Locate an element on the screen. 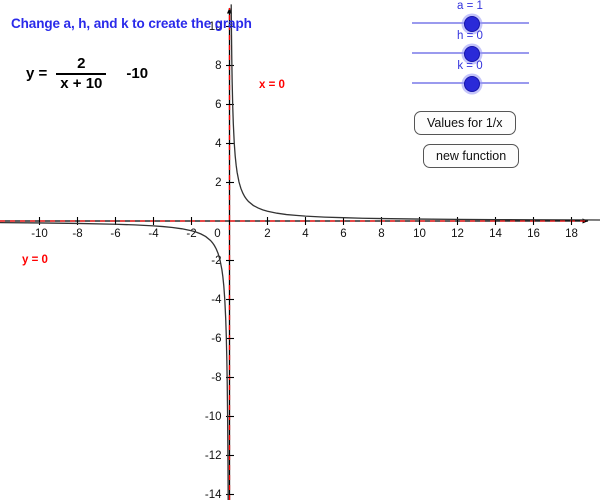  y-tick-label: -6 is located at coordinates (216, 339).